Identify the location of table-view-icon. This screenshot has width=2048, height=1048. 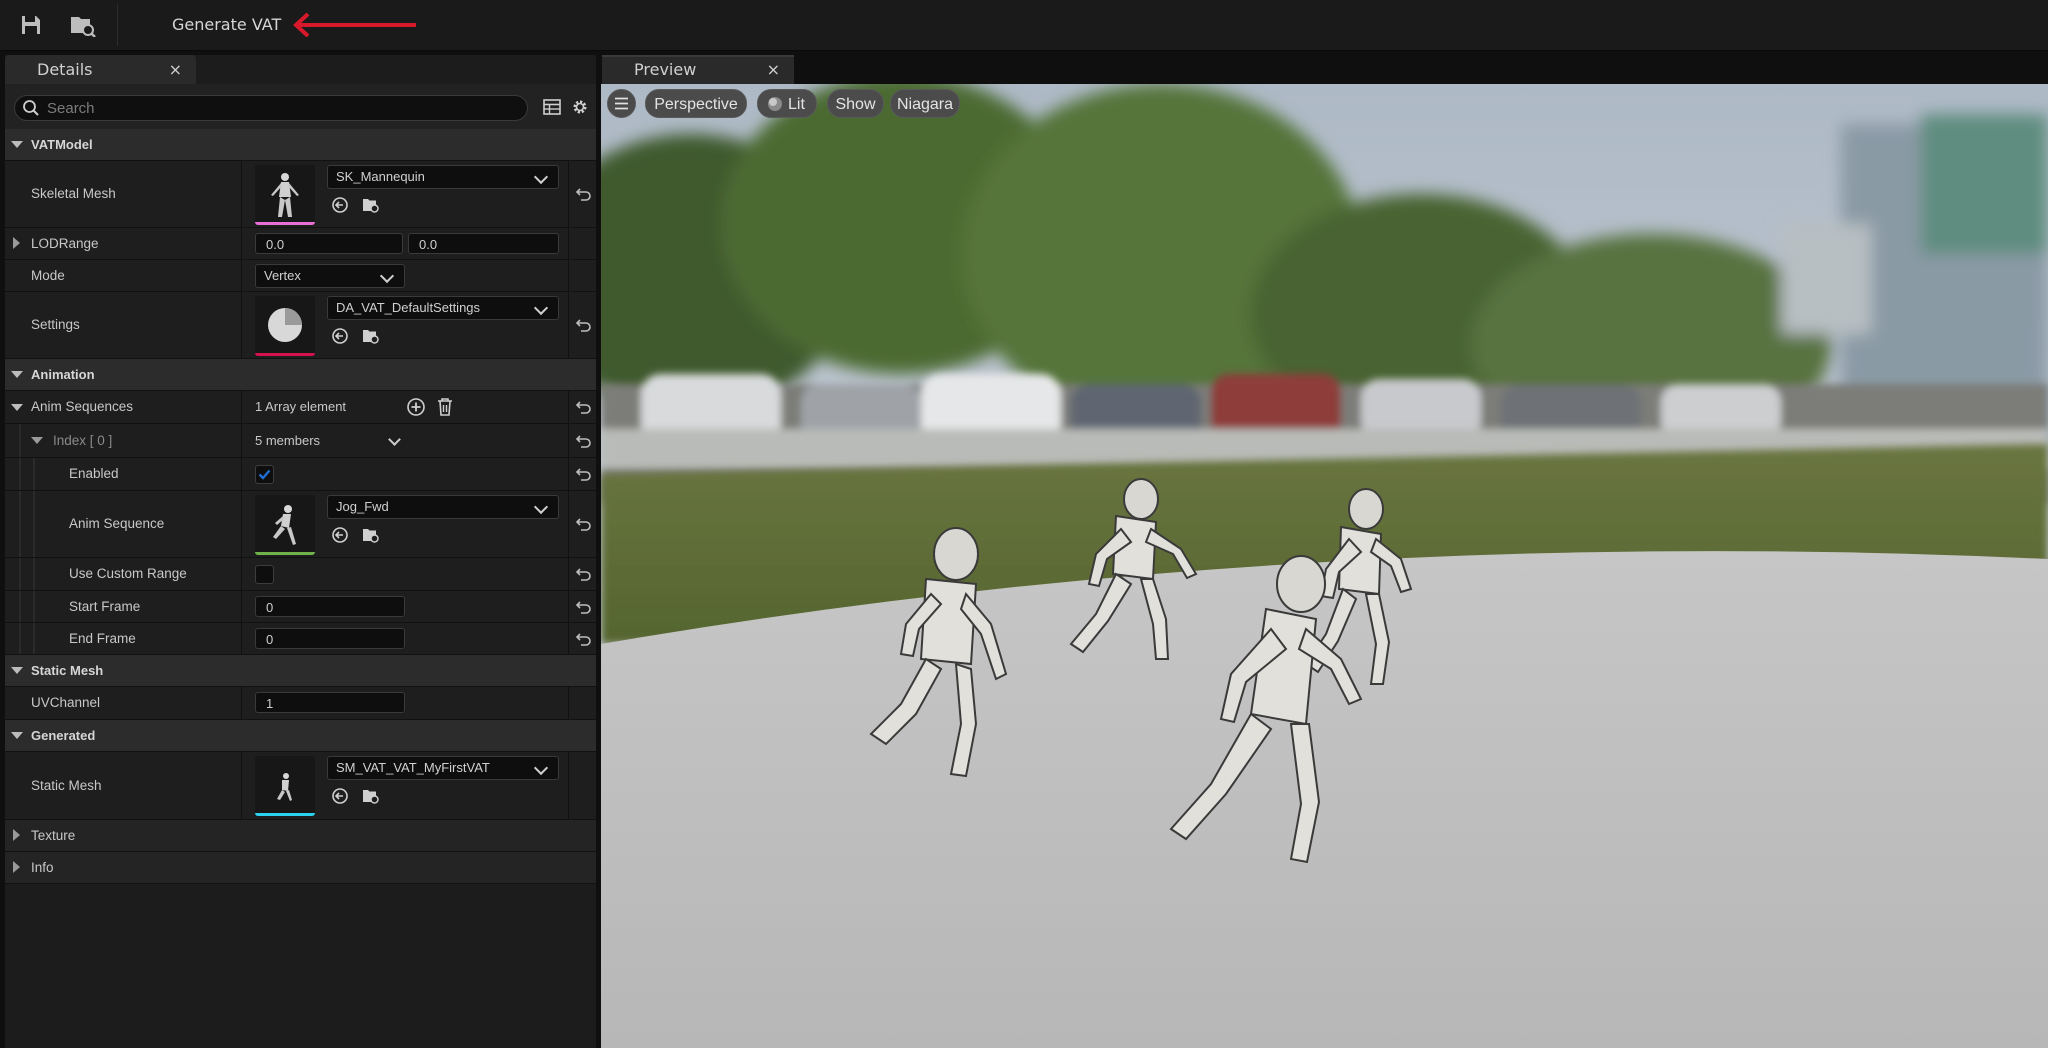
(552, 107).